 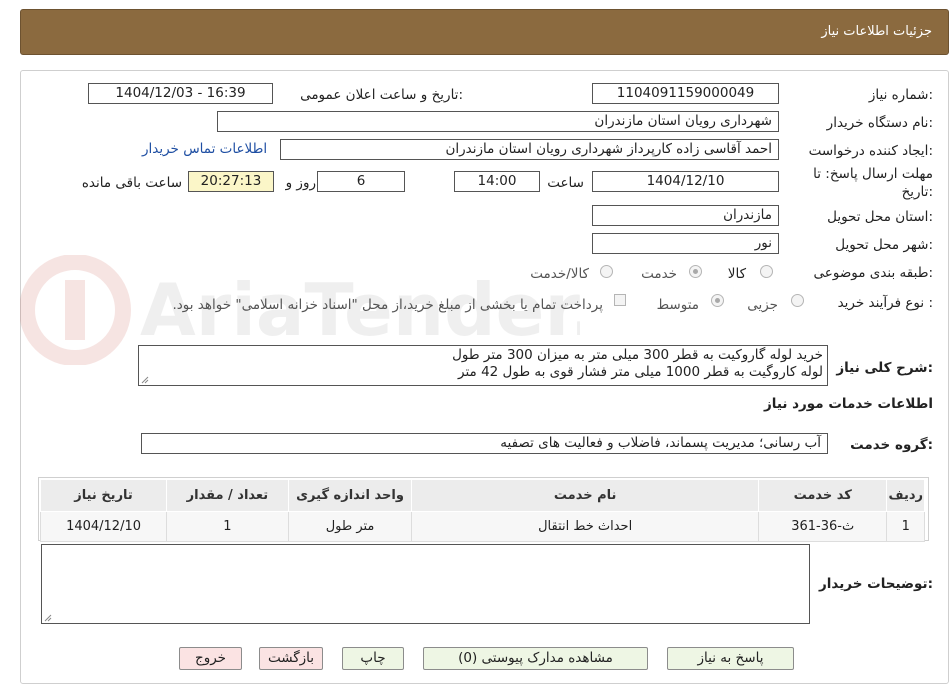 What do you see at coordinates (659, 274) in the screenshot?
I see `category-option-service: خدمت` at bounding box center [659, 274].